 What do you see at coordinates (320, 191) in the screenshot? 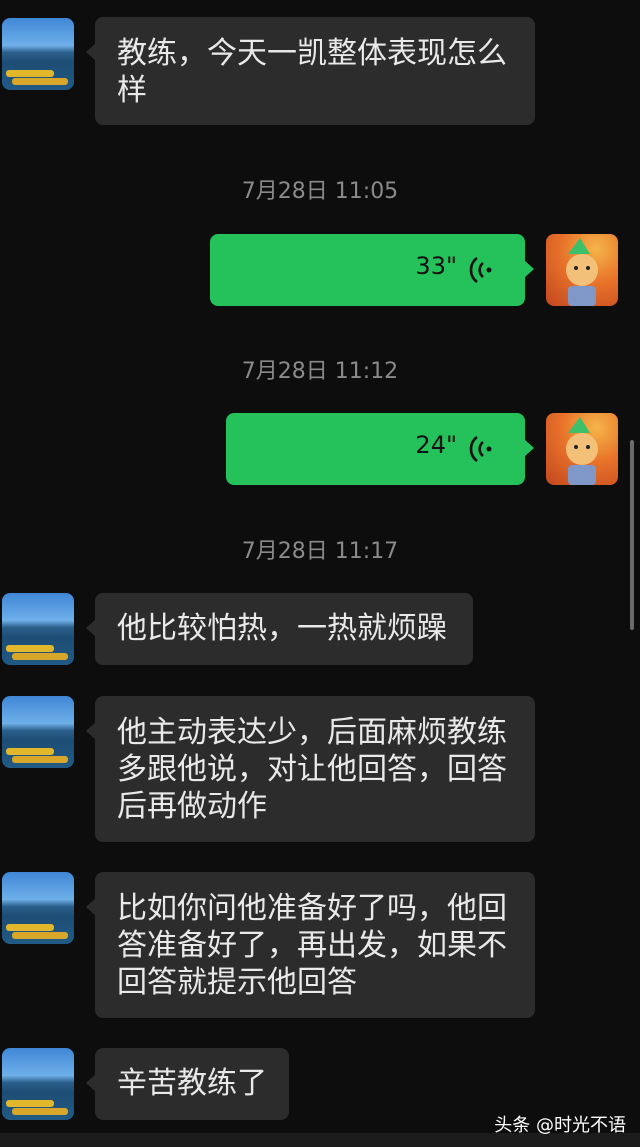
I see `timestamp: 7月28日 11:05` at bounding box center [320, 191].